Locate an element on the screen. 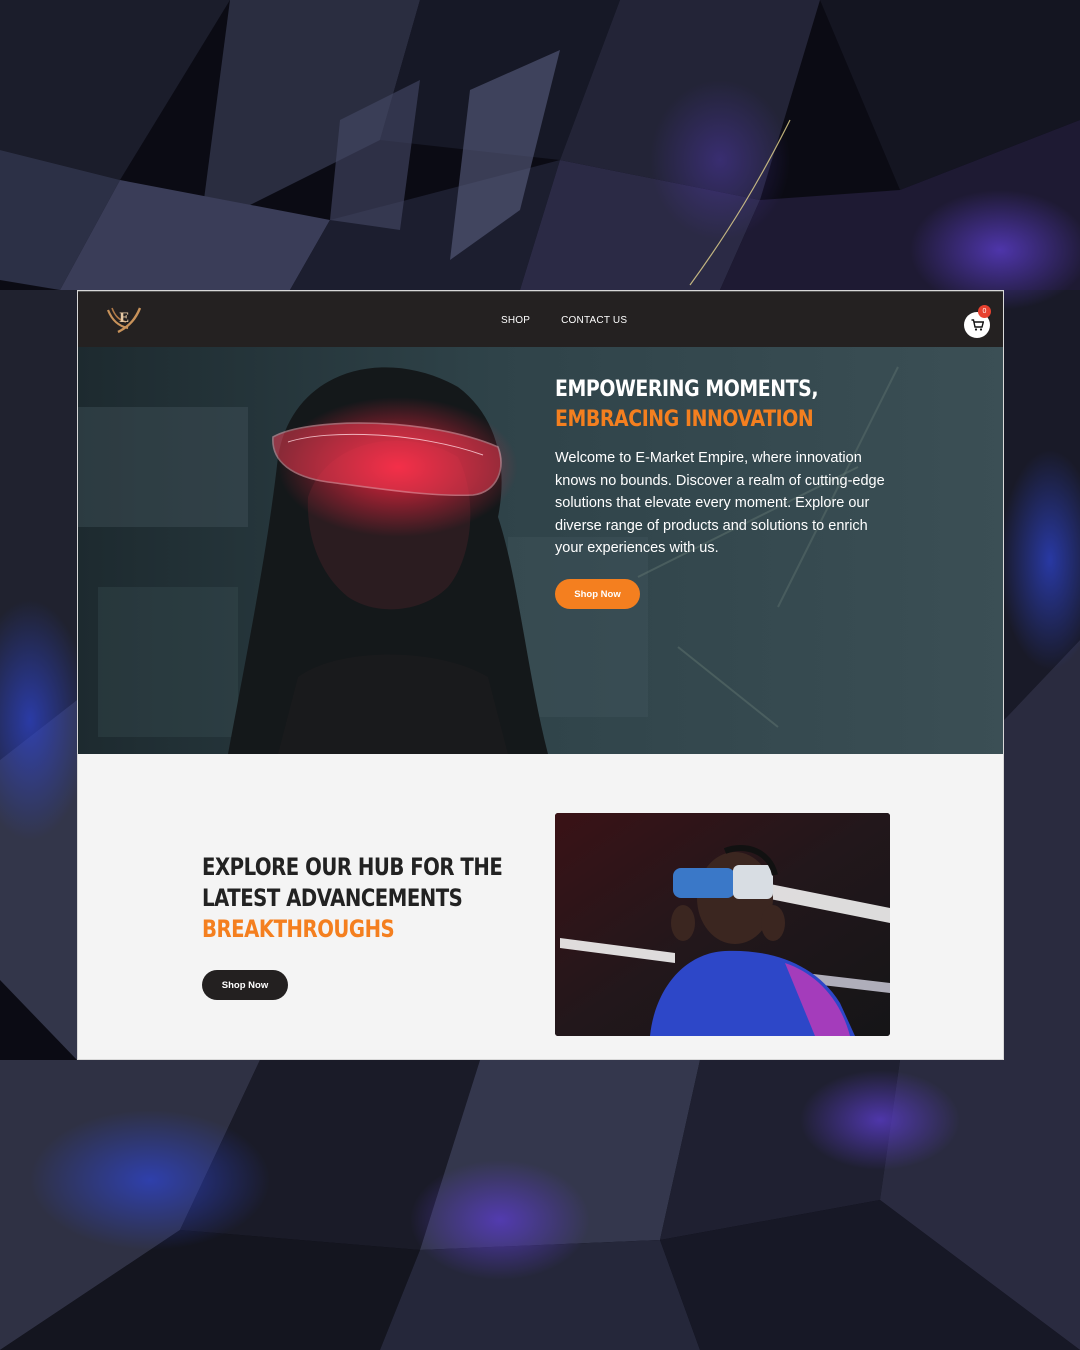 The image size is (1080, 1350). svg-text: E is located at coordinates (124, 318).